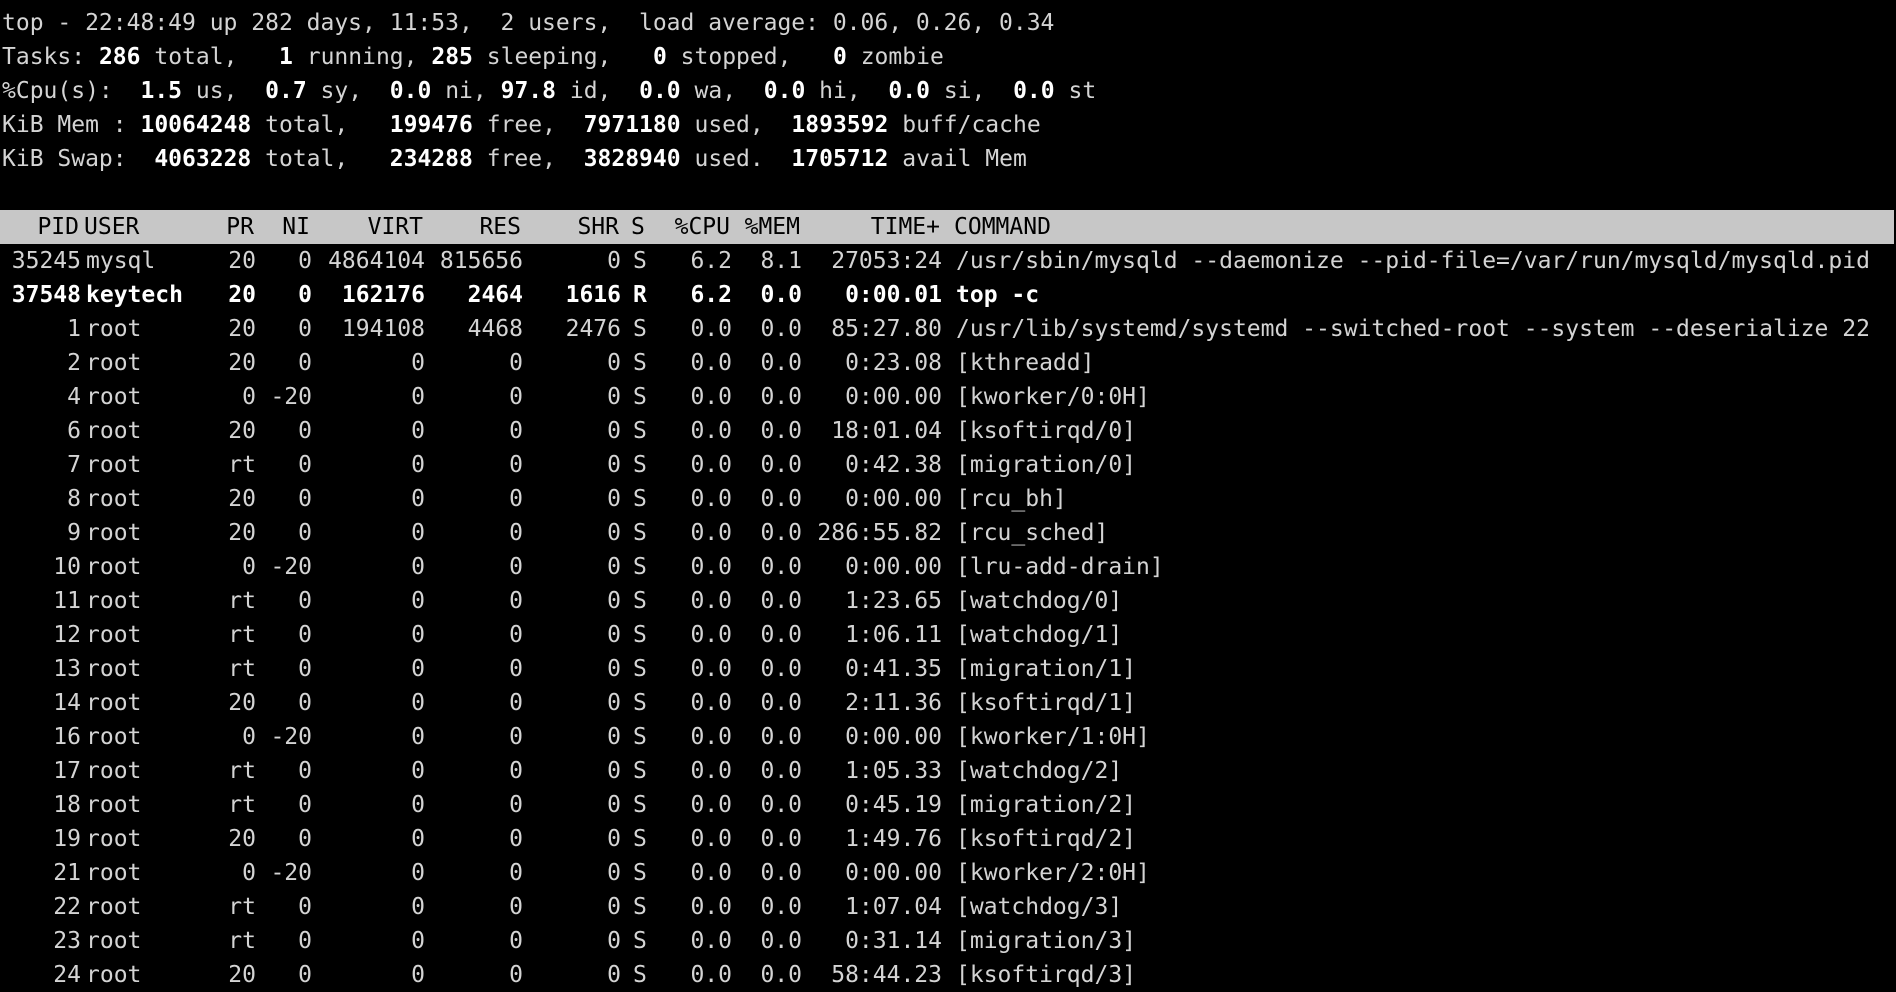 This screenshot has width=1896, height=992. What do you see at coordinates (948, 363) in the screenshot?
I see `table-row: 2 root 20 0 0 0 0 S 0.0 0.0 0:23.08 [kthreadd]` at bounding box center [948, 363].